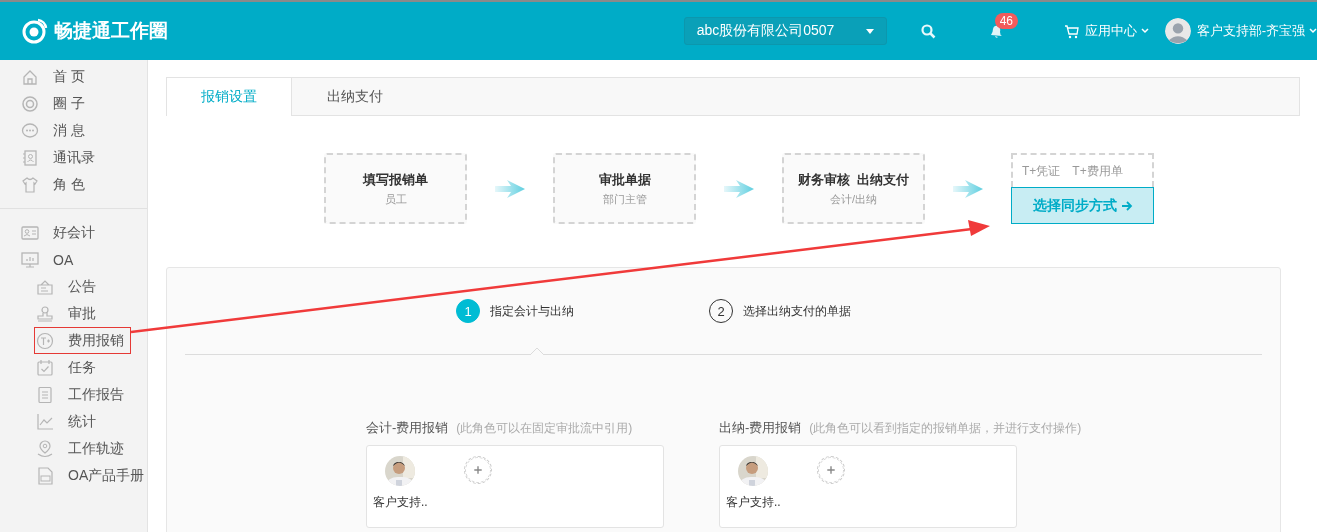  I want to click on cart-icon, so click(1071, 31).